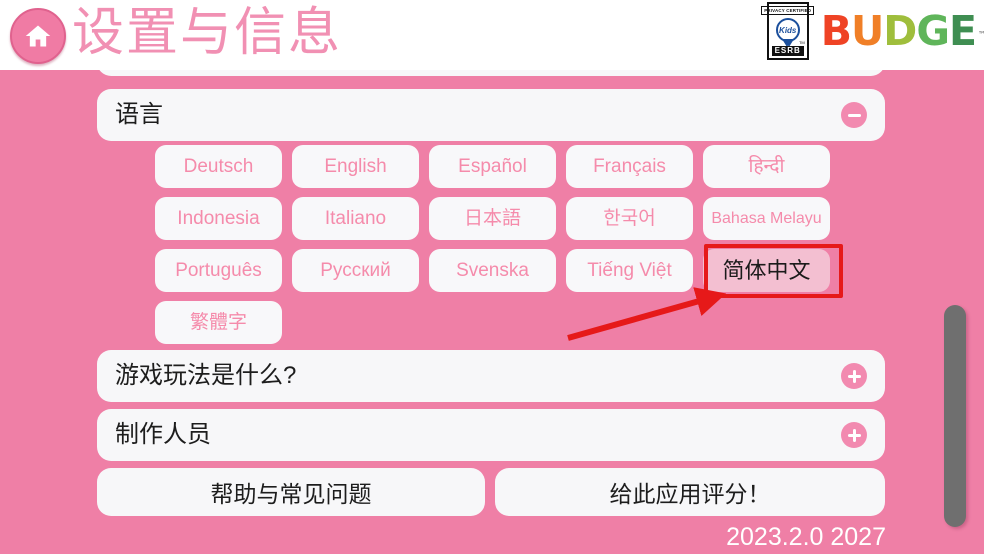 The height and width of the screenshot is (554, 984). I want to click on language-option-japanese: 日本語, so click(492, 218).